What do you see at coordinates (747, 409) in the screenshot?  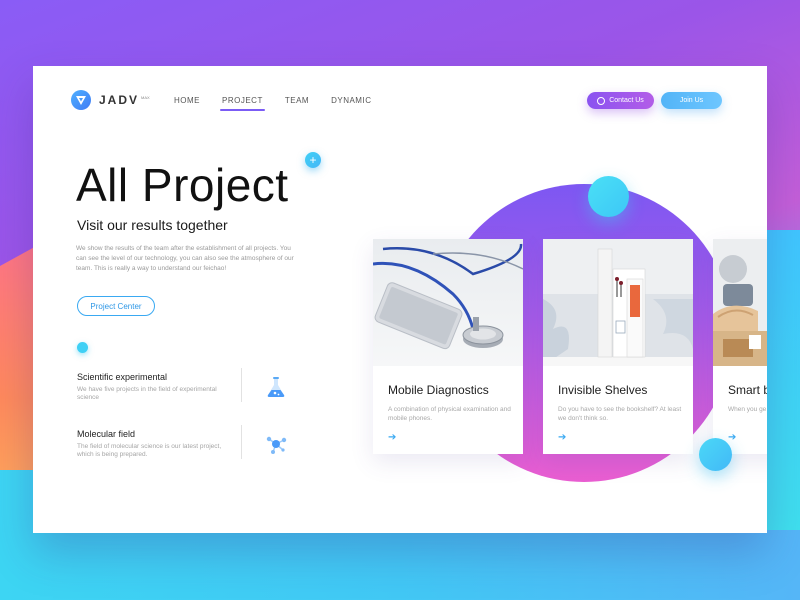 I see `card-description: When you ge breakfast bef` at bounding box center [747, 409].